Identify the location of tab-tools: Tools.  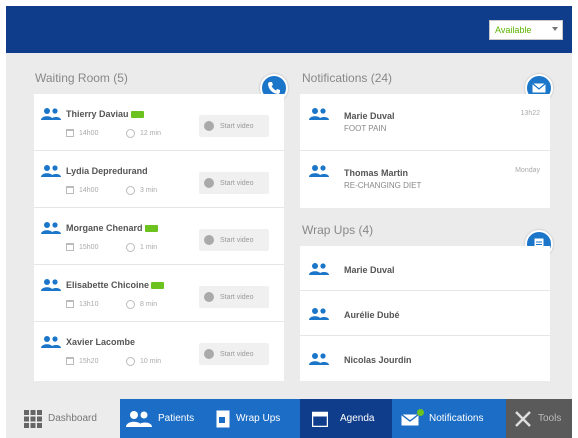
(539, 418).